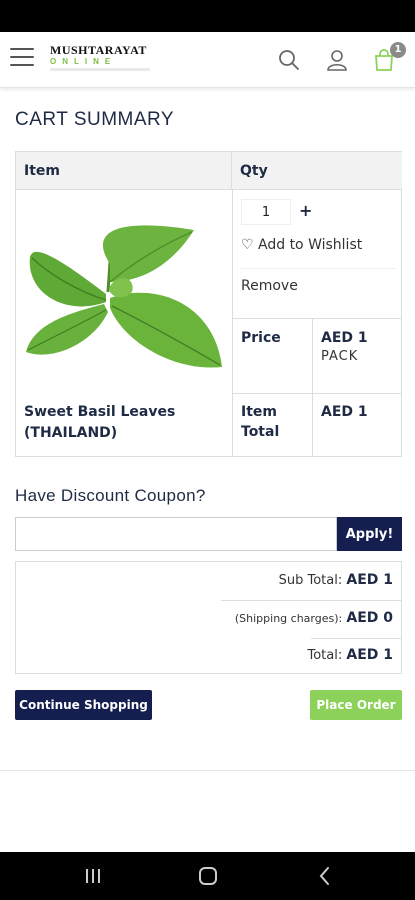  I want to click on search-icon, so click(289, 60).